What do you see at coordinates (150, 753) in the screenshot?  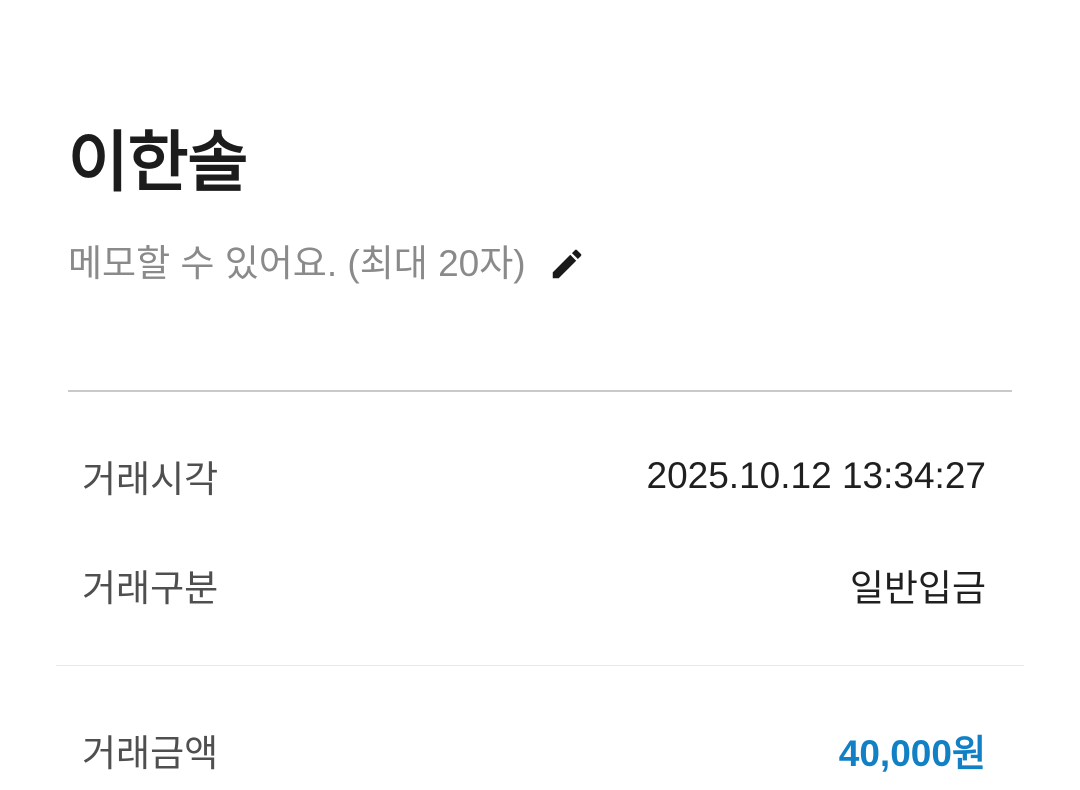 I see `transaction-amount-label: 거래금액` at bounding box center [150, 753].